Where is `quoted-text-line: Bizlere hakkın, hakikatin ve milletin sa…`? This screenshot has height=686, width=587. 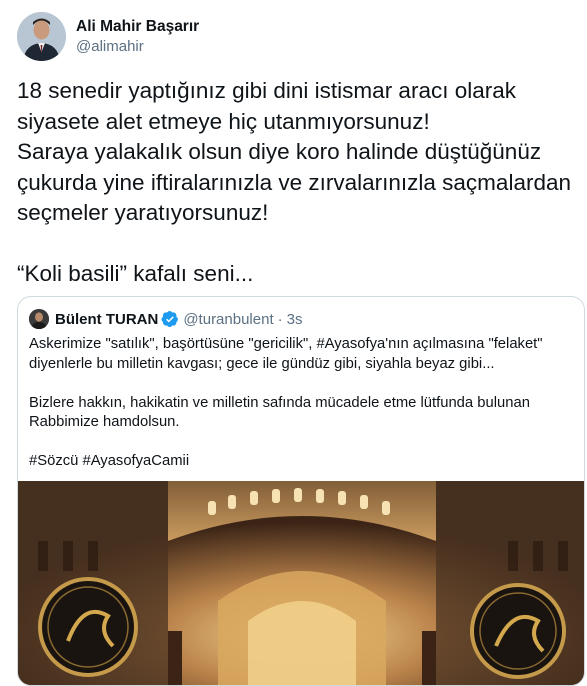
quoted-text-line: Bizlere hakkın, hakikatin ve milletin sa… is located at coordinates (279, 402).